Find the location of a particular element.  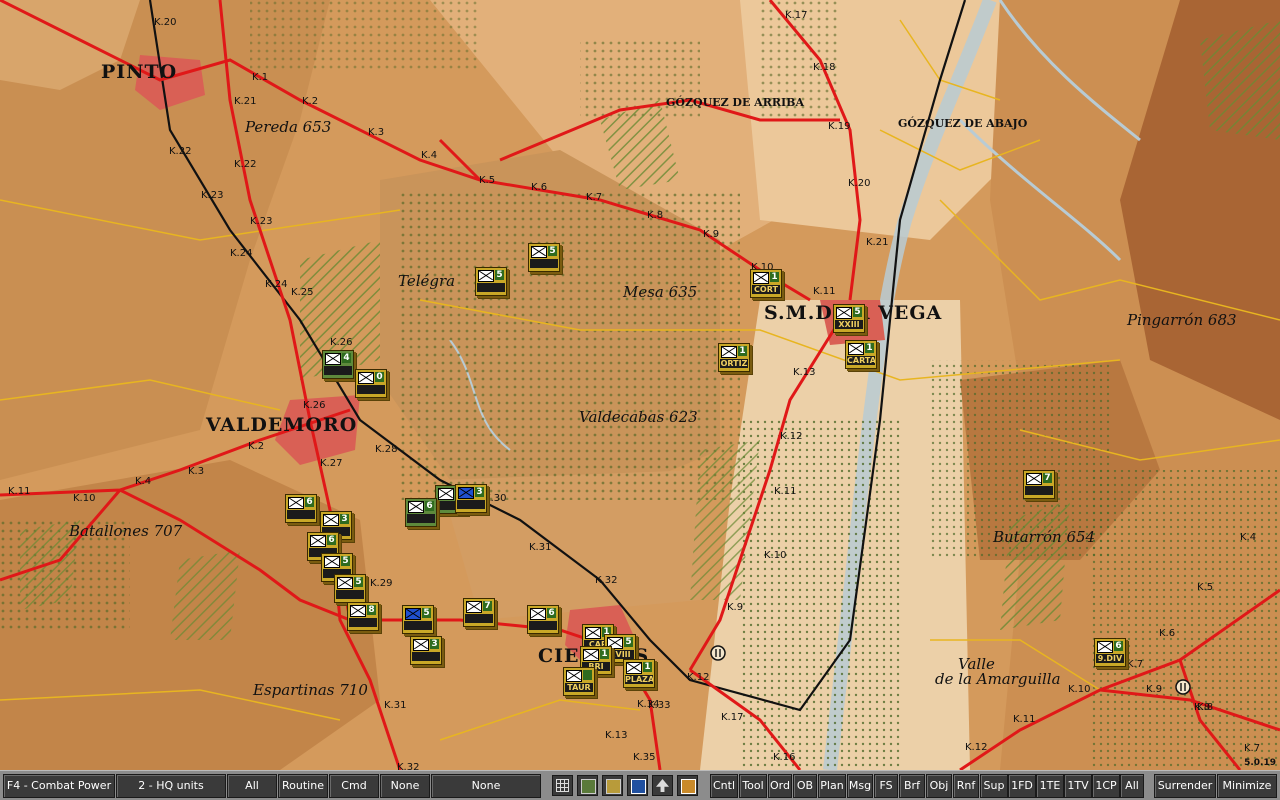

filter-all-button: All is located at coordinates (252, 786).